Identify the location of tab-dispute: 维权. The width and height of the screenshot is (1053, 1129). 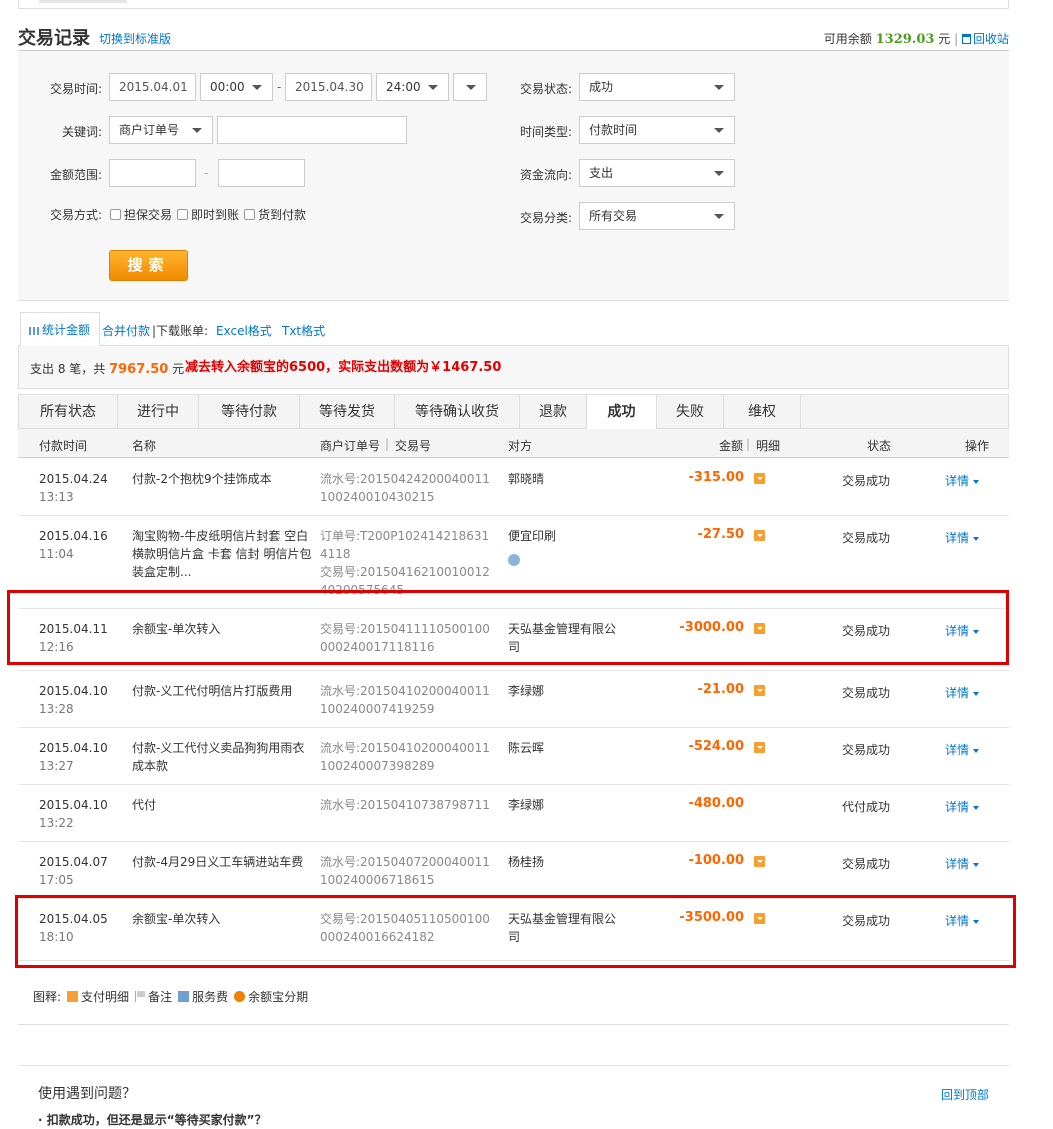
(762, 412).